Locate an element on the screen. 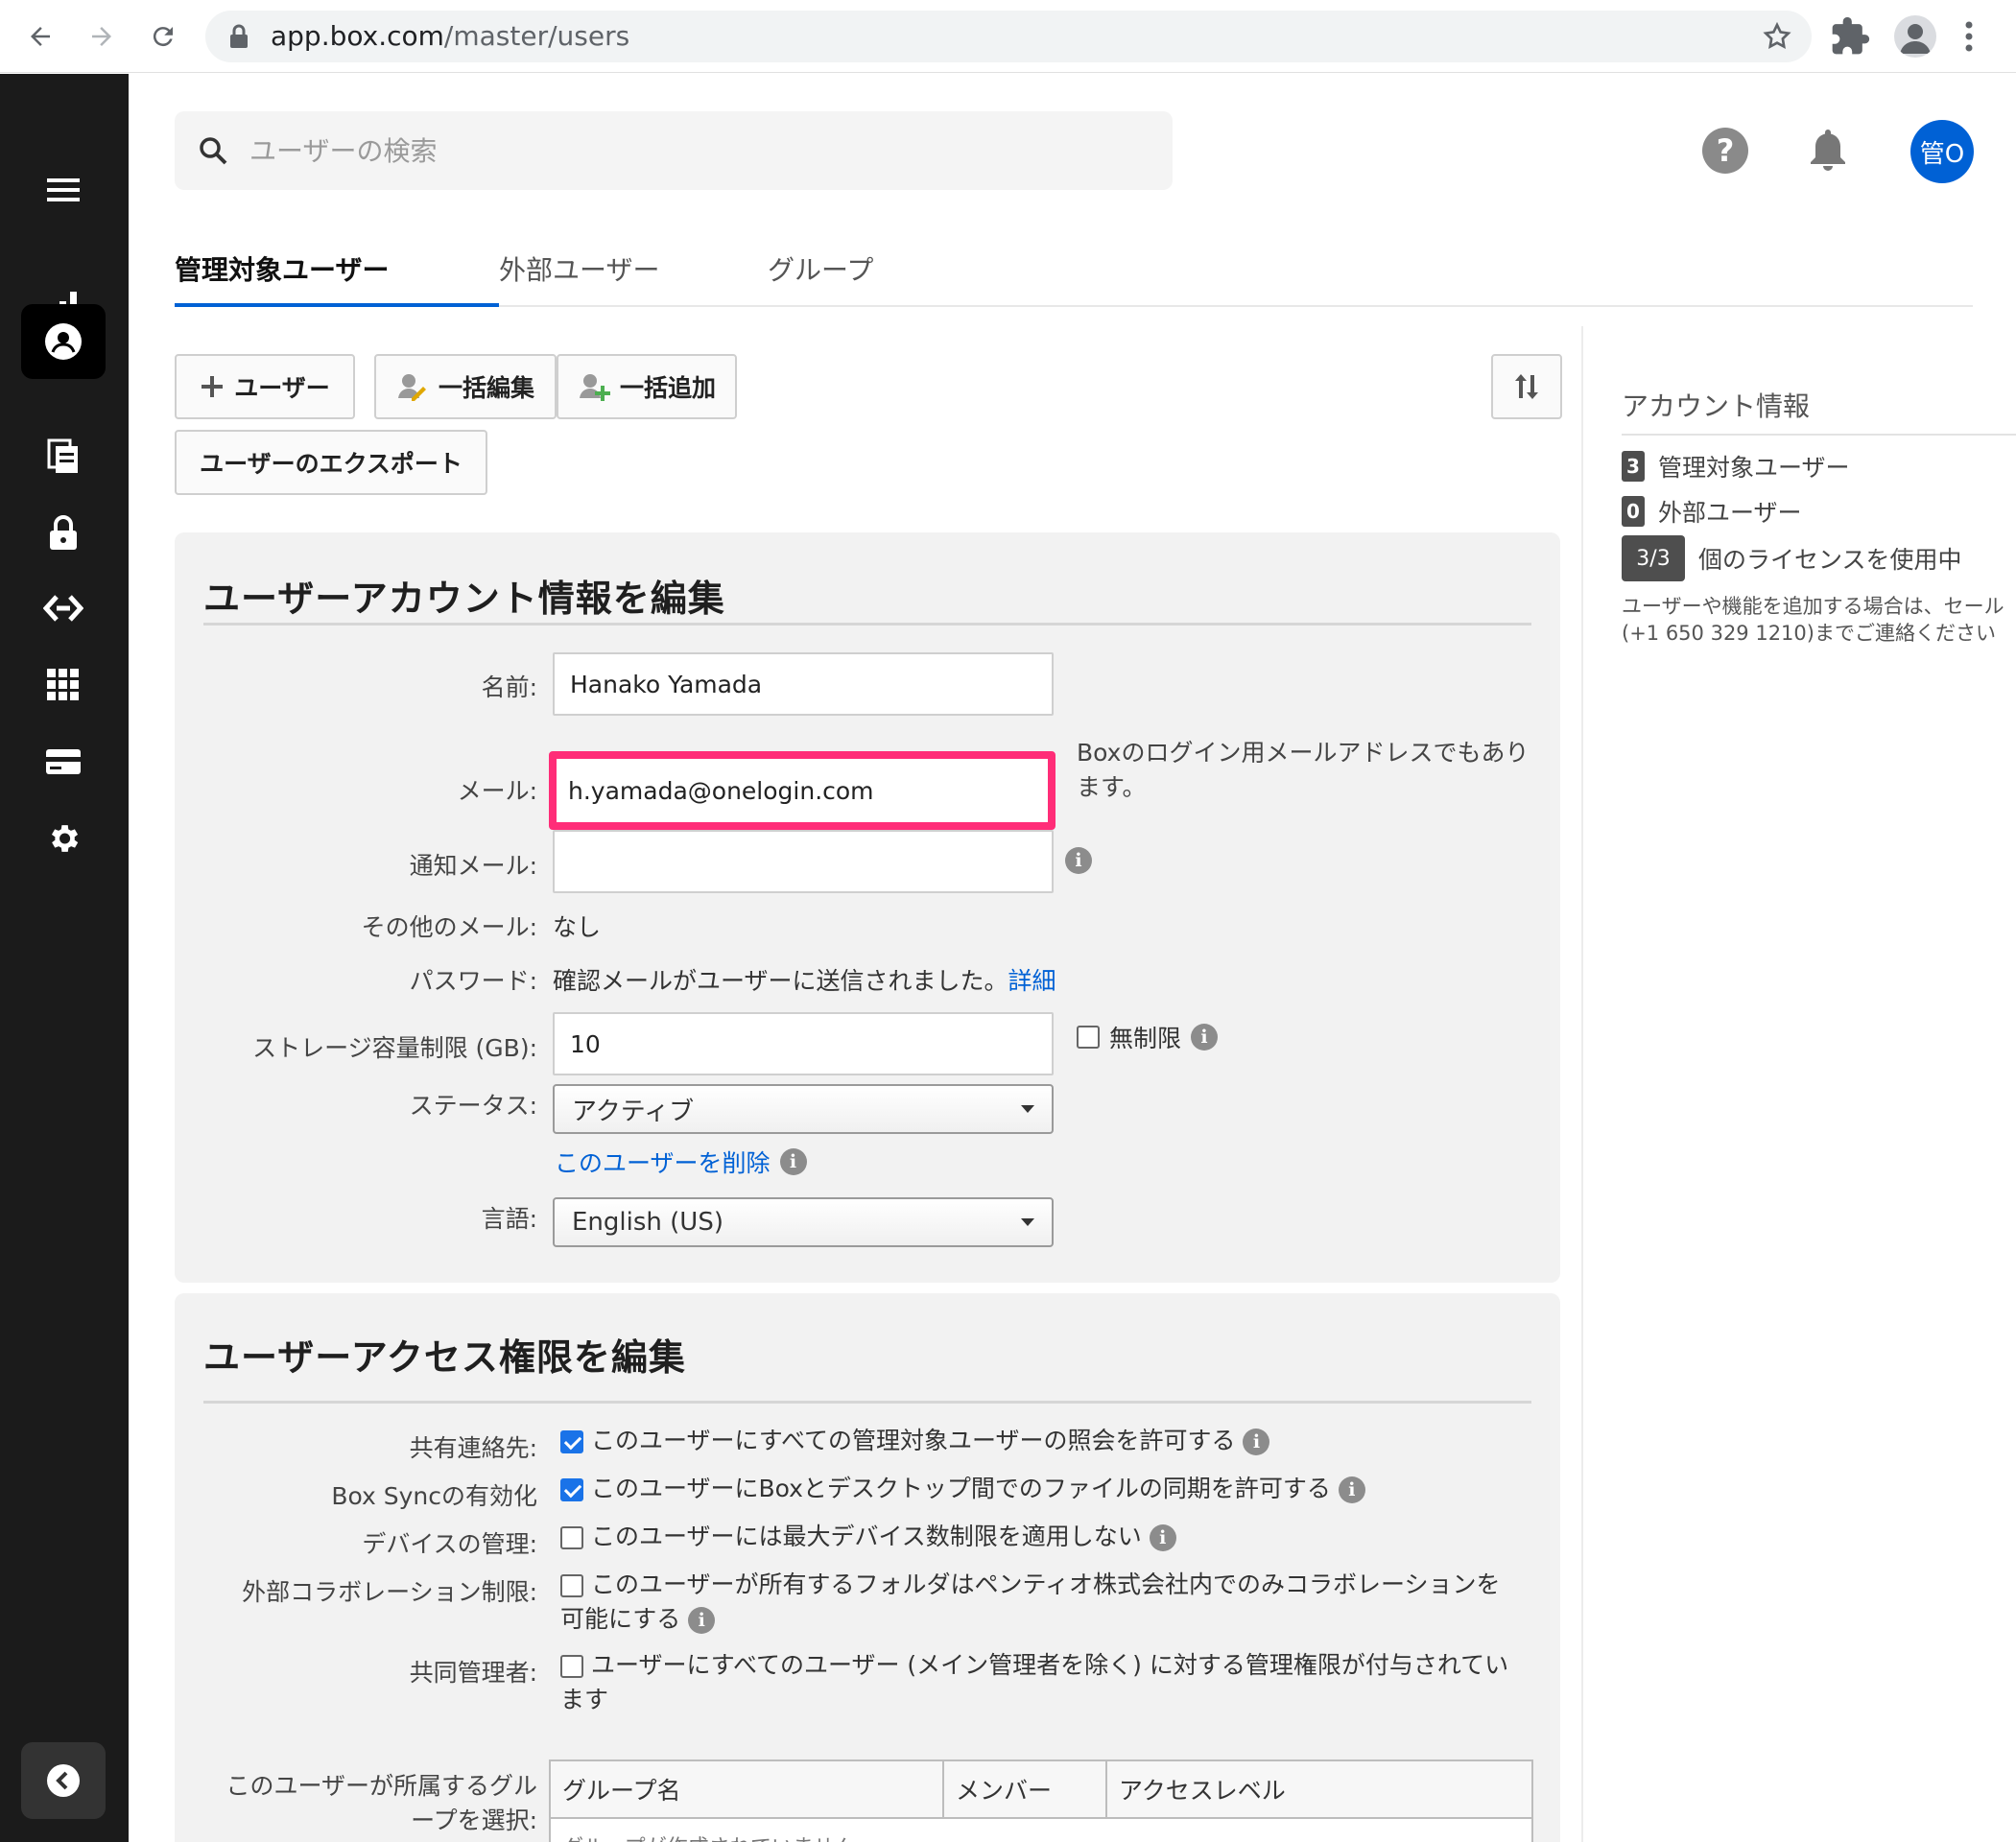  permission-row: このユーザーには最大デバイス数制限を適用しない i is located at coordinates (1040, 1537).